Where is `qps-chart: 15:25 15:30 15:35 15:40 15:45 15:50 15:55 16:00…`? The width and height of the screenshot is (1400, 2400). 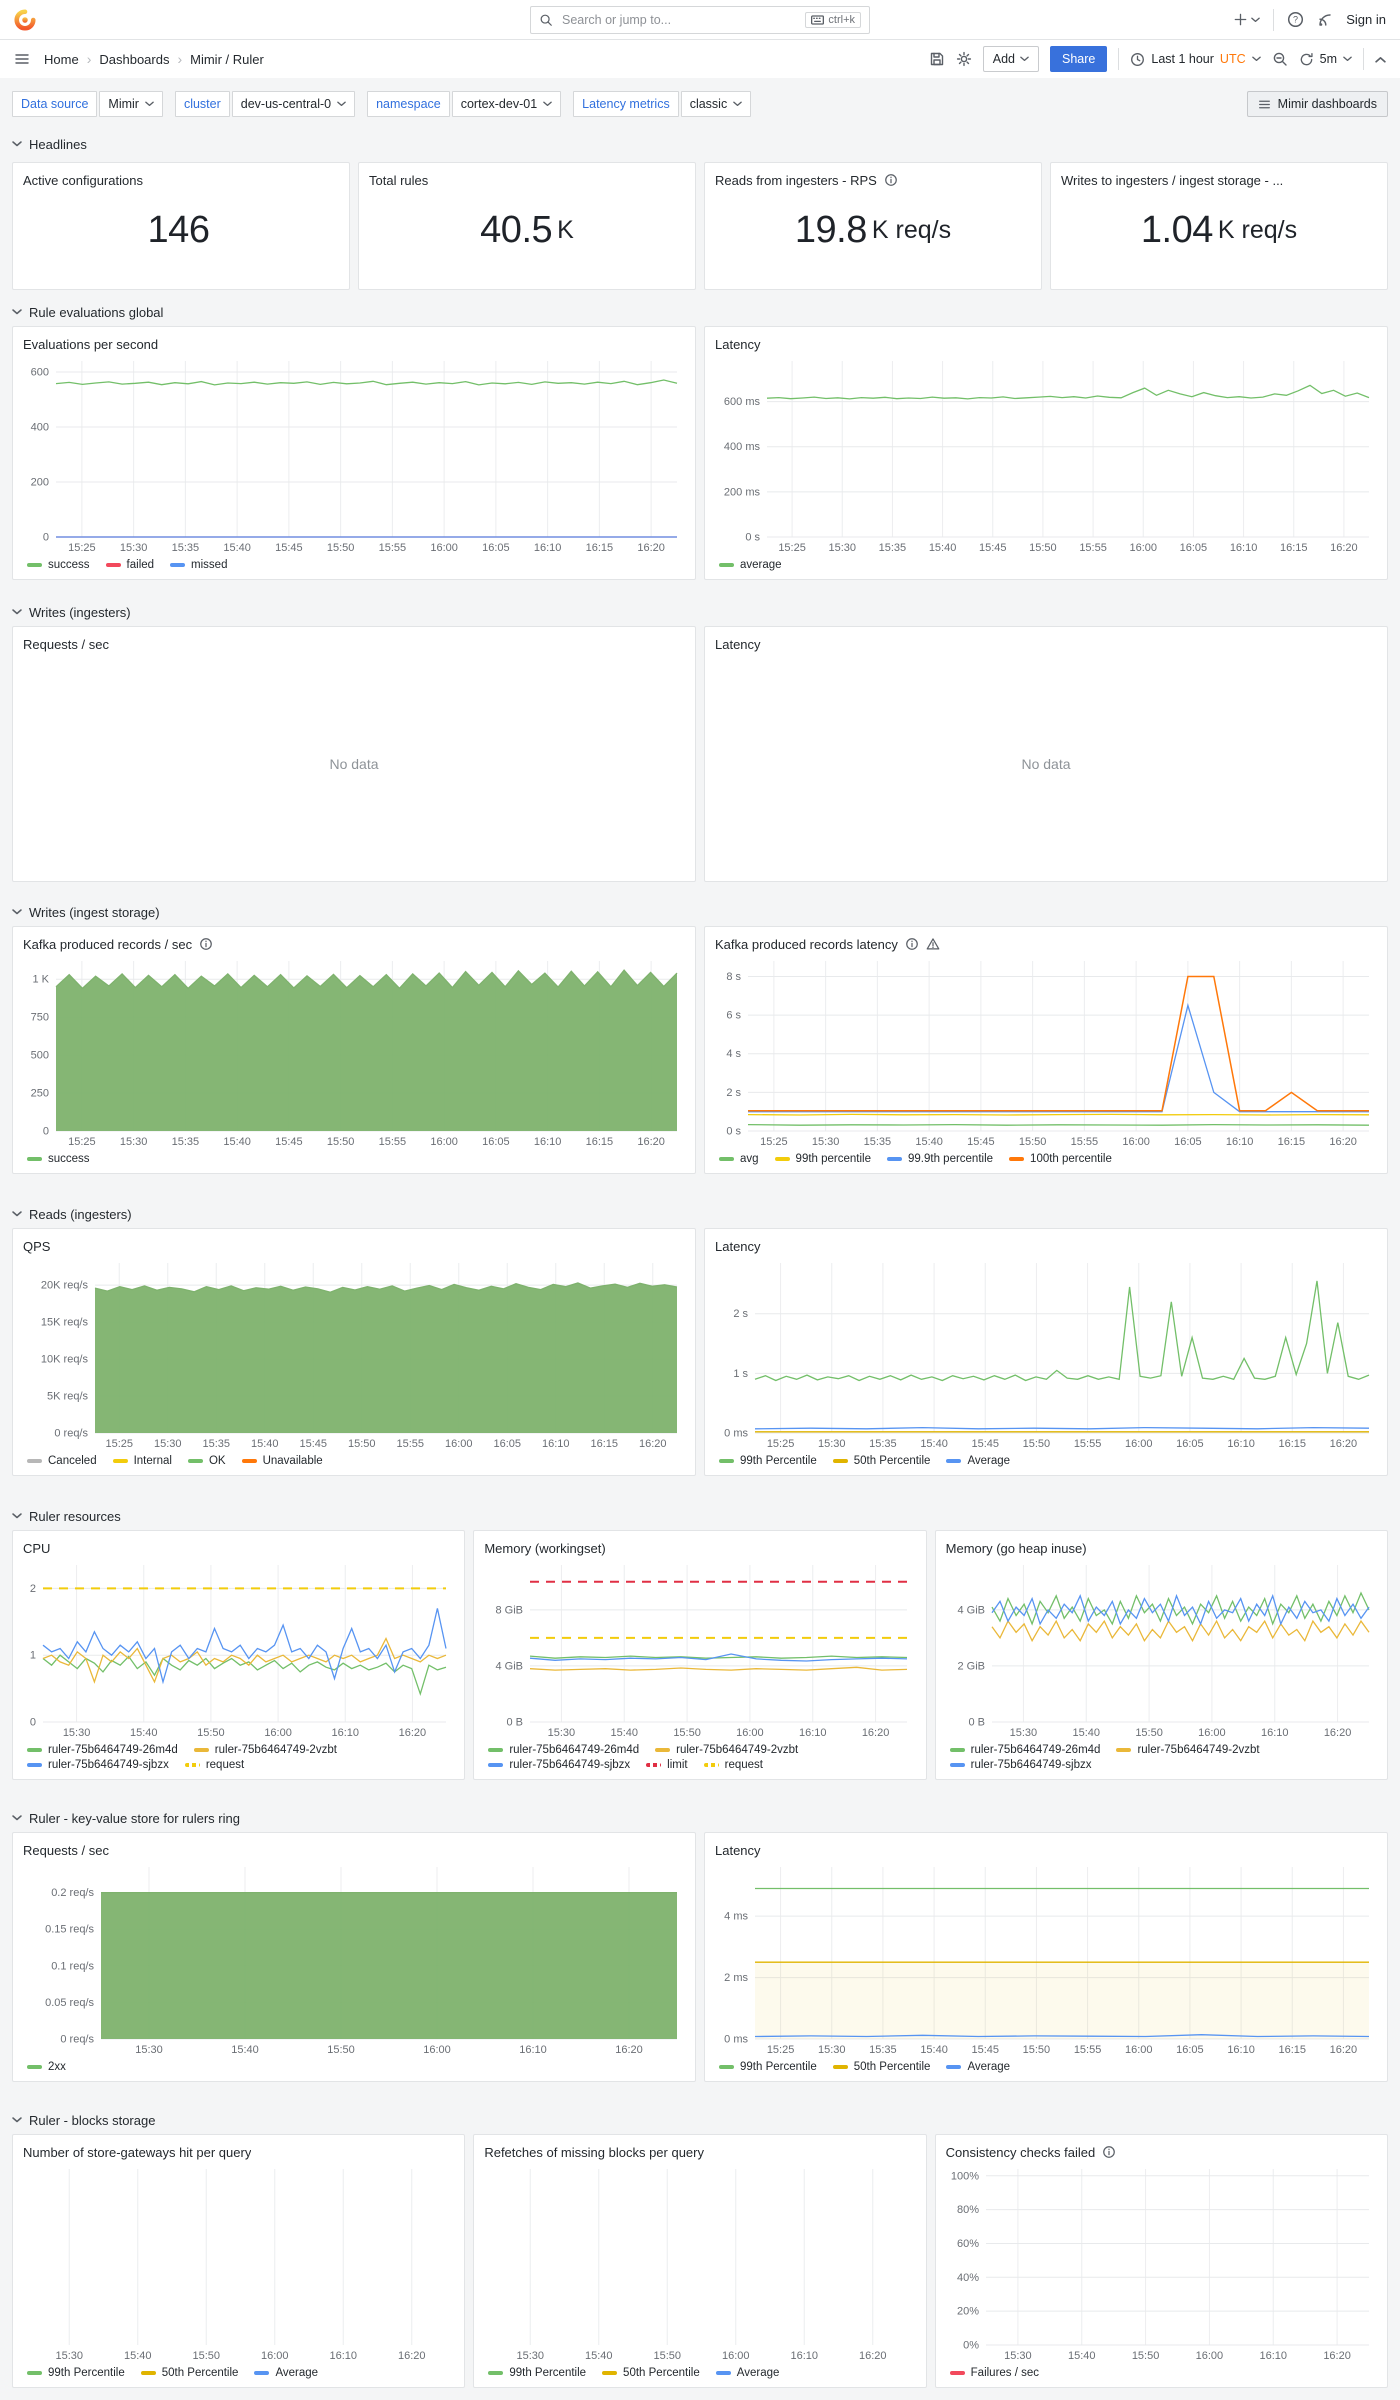 qps-chart: 15:25 15:30 15:35 15:40 15:45 15:50 15:55 16:00… is located at coordinates (354, 1362).